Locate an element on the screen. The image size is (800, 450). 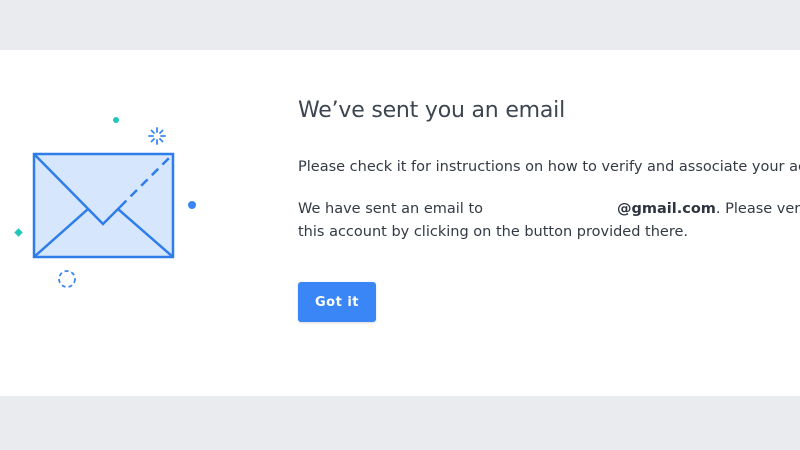
burst-icon is located at coordinates (157, 136).